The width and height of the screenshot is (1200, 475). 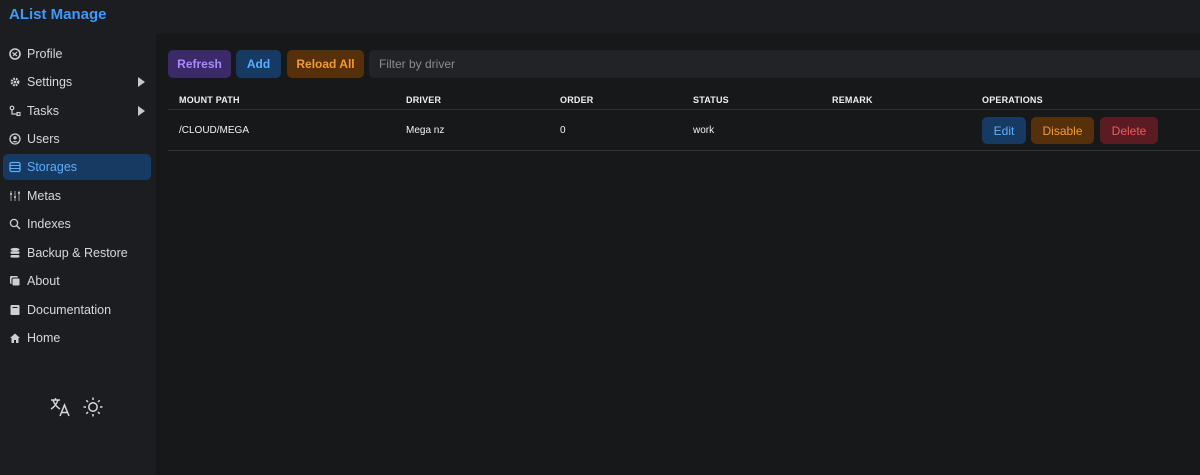 I want to click on sidebar-item-label: Users, so click(x=43, y=139).